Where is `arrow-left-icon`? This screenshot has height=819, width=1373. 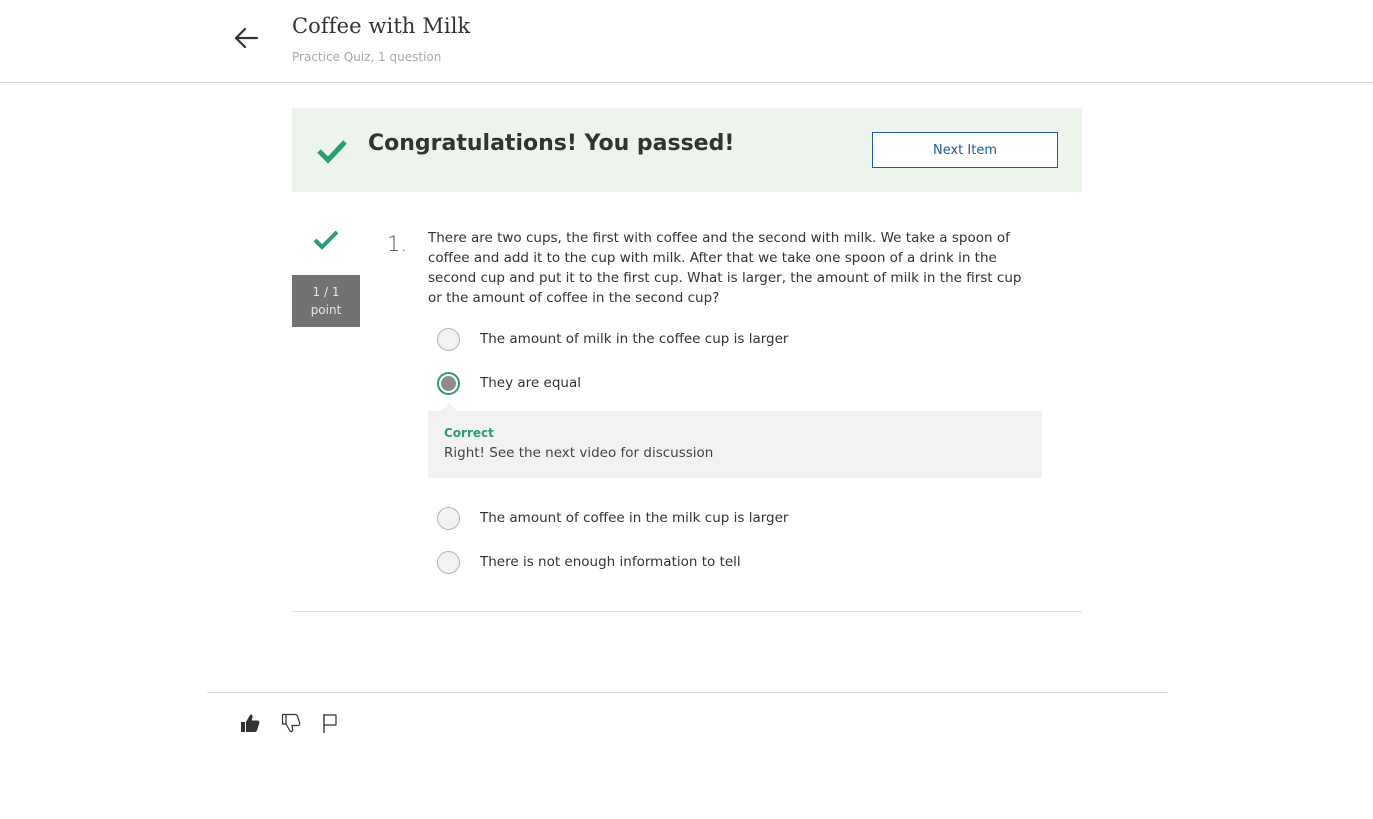
arrow-left-icon is located at coordinates (246, 38).